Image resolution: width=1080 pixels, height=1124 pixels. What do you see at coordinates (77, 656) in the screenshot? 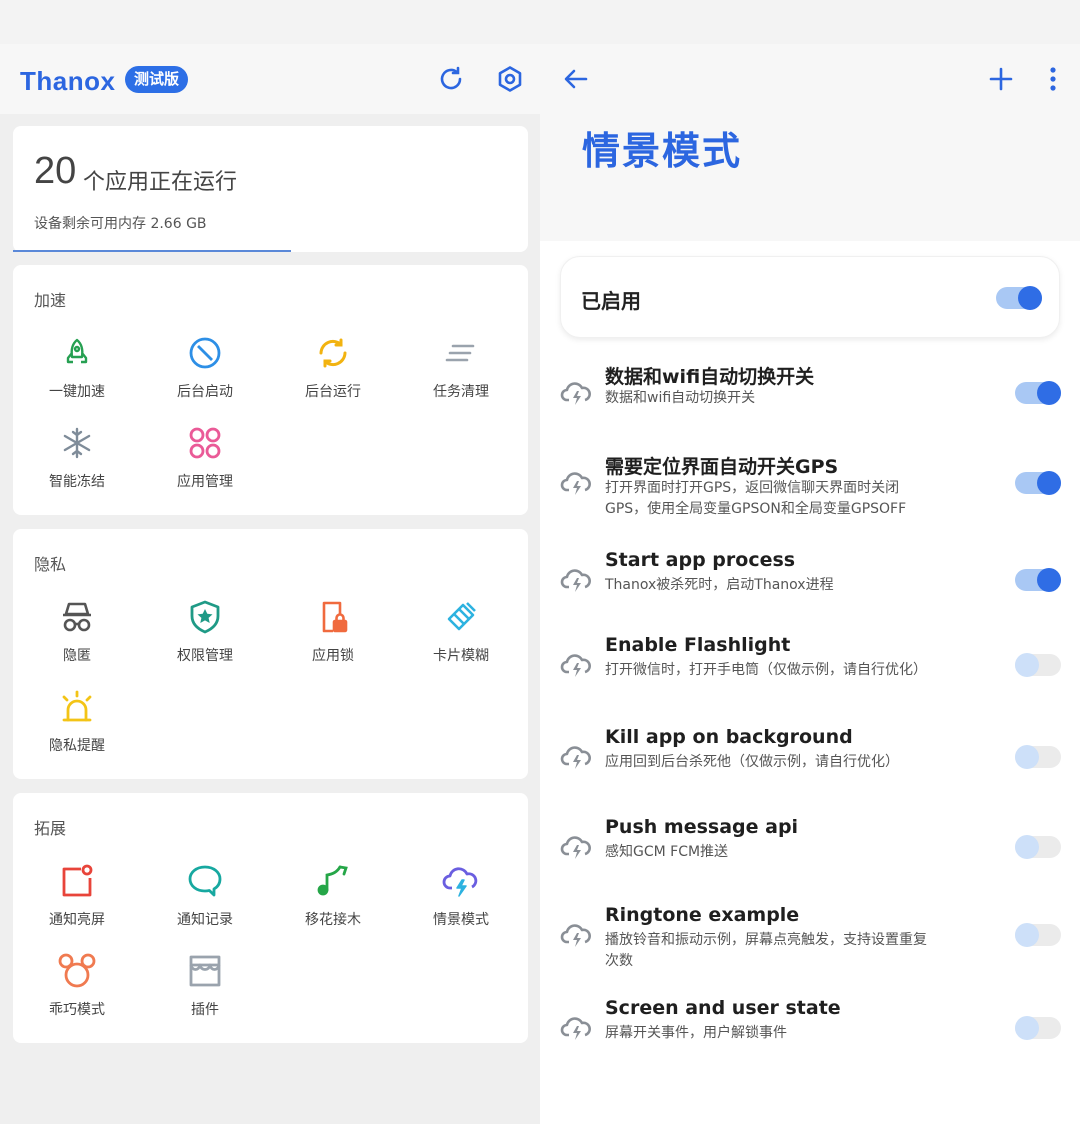
I see `tile-label: 隐匿` at bounding box center [77, 656].